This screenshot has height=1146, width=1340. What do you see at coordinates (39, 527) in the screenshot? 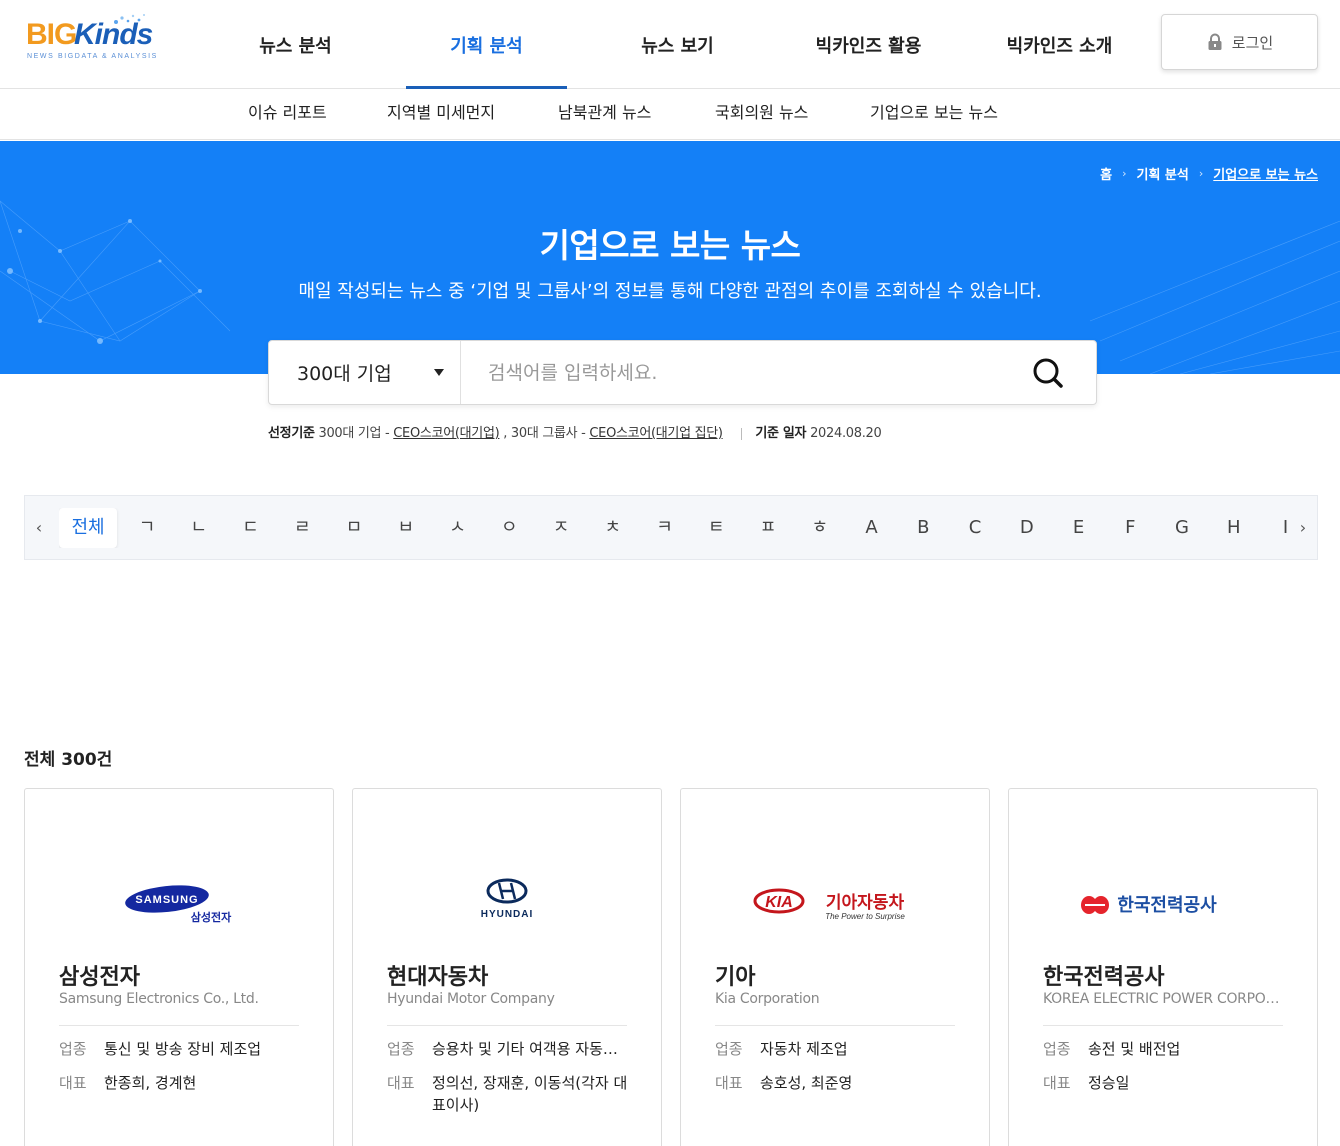
I see `chevron-left-icon: ‹` at bounding box center [39, 527].